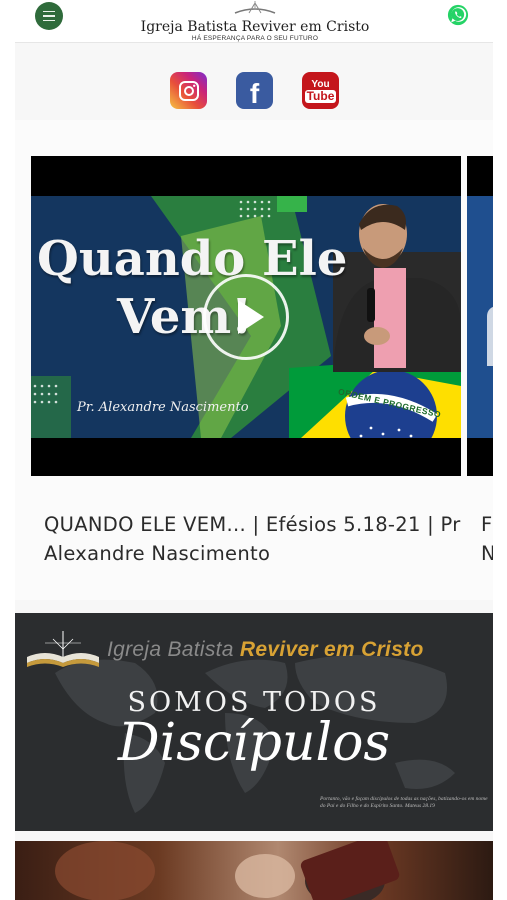 This screenshot has width=507, height=900. What do you see at coordinates (185, 317) in the screenshot?
I see `thumbnail-headline-line2: Vem!` at bounding box center [185, 317].